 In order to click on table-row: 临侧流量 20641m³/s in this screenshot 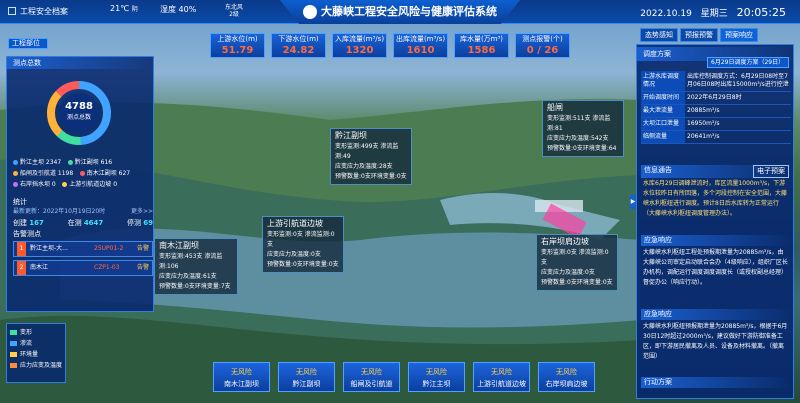, I will do `click(716, 137)`.